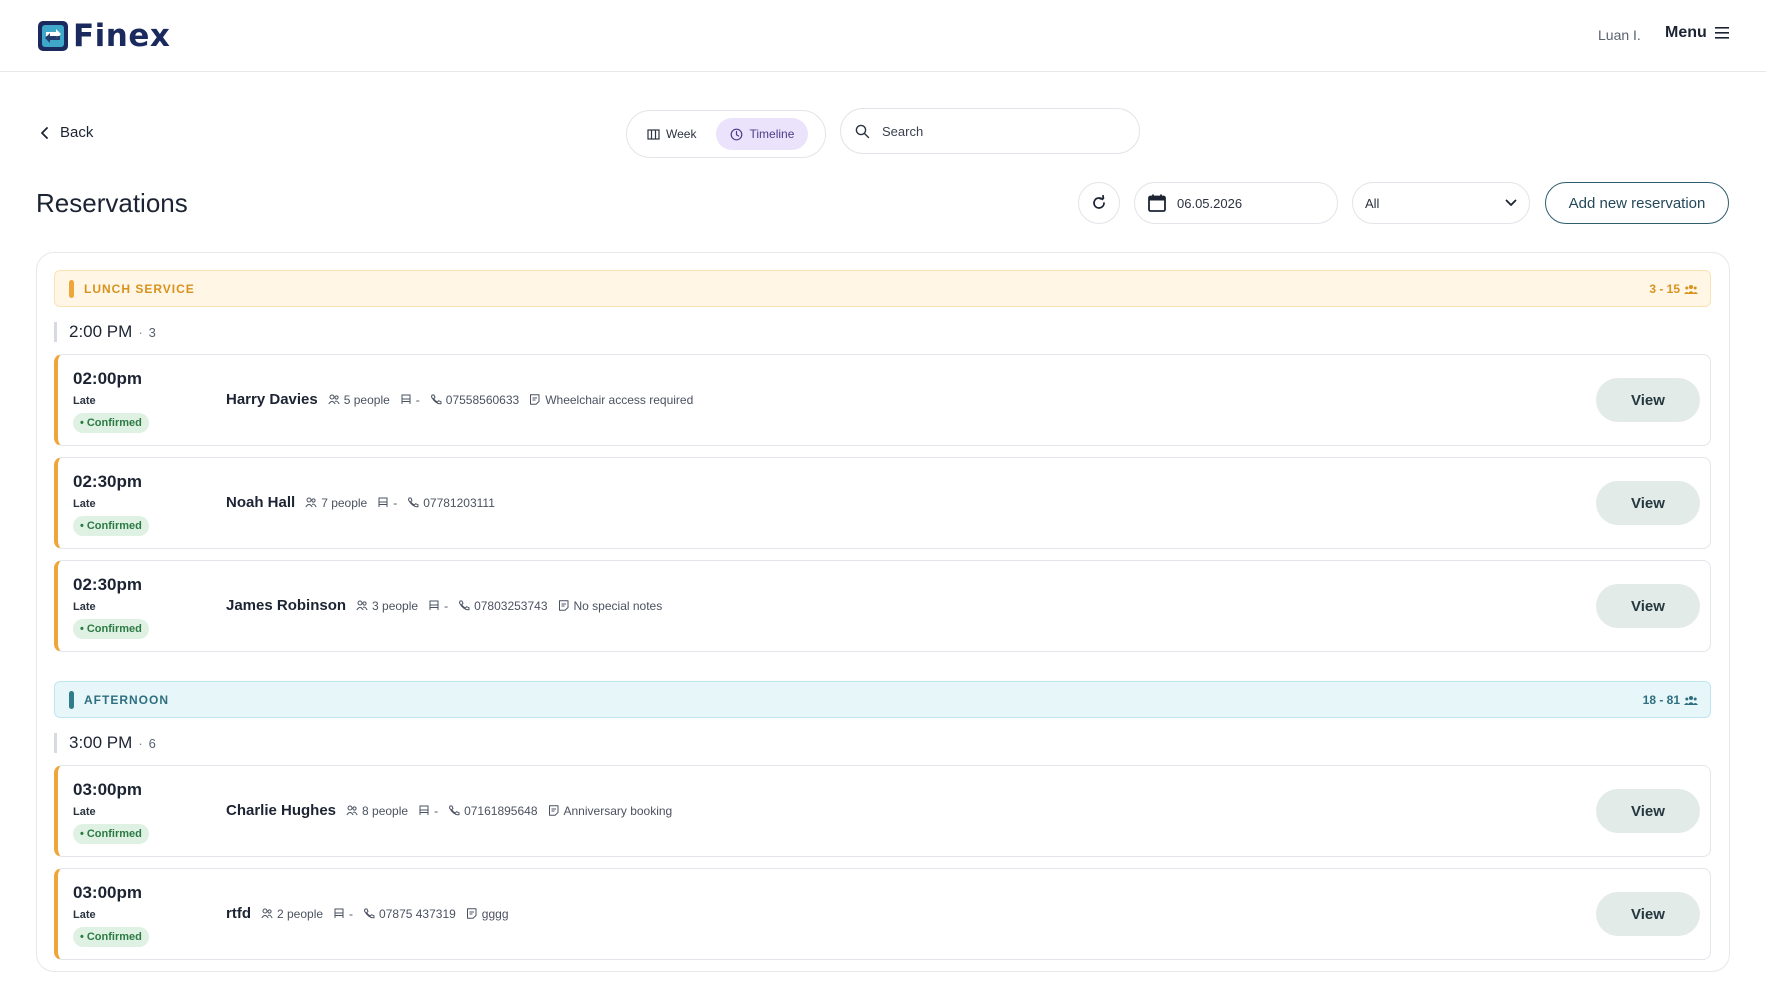 The width and height of the screenshot is (1766, 992). Describe the element at coordinates (451, 503) in the screenshot. I see `phone-number: 07781203111` at that location.